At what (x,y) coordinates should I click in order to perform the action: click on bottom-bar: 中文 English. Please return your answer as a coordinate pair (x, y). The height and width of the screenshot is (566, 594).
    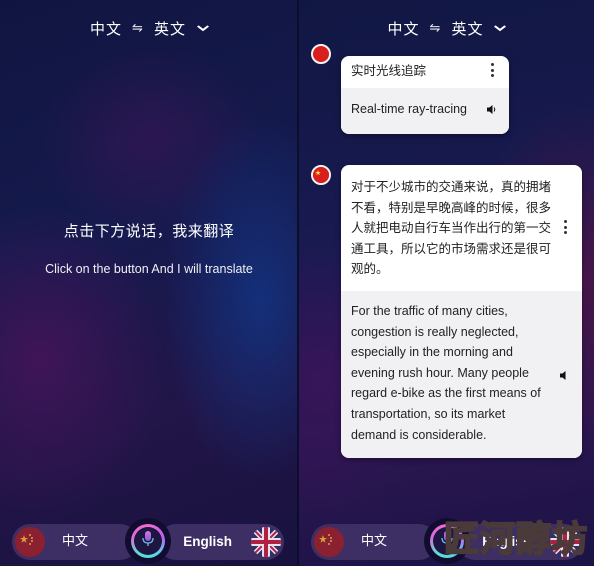
    Looking at the image, I should click on (148, 541).